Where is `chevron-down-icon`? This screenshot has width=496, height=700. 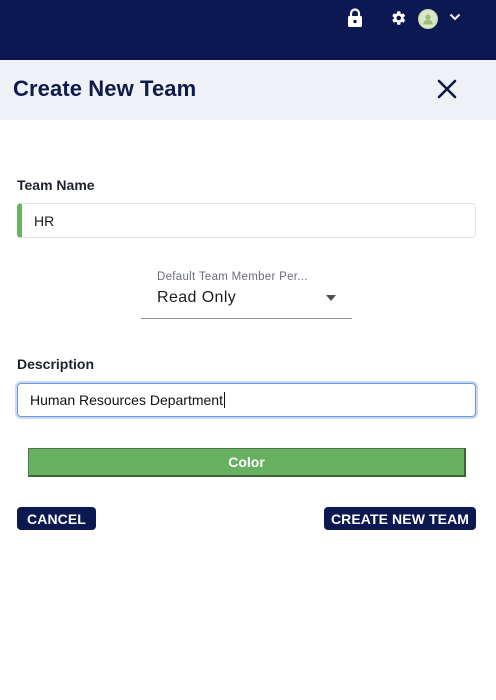 chevron-down-icon is located at coordinates (455, 17).